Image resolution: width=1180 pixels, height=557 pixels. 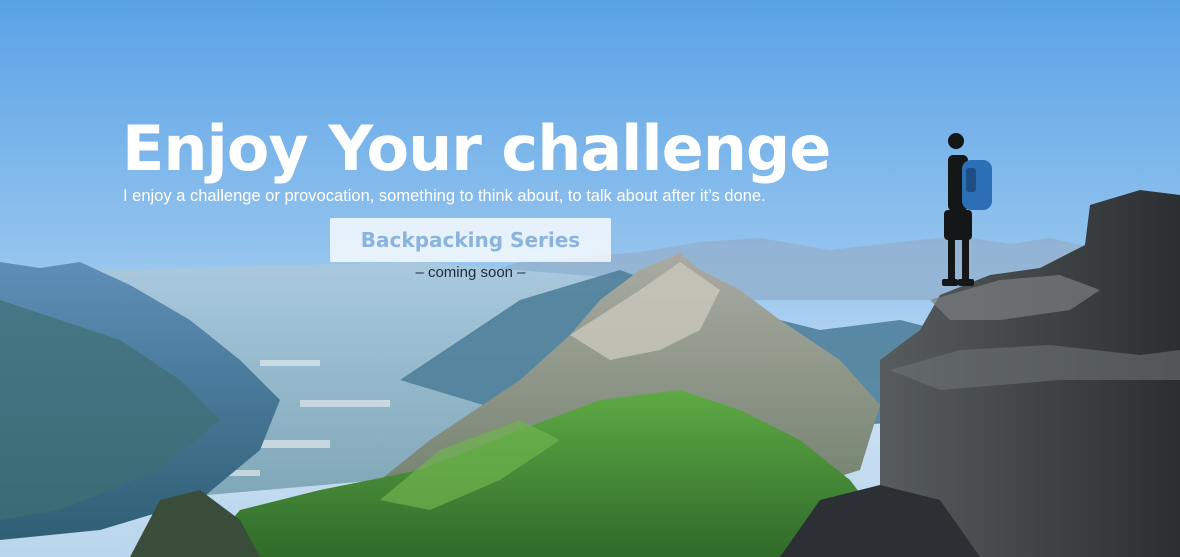 I want to click on backpacking-series-button: Backpacking Series, so click(x=470, y=240).